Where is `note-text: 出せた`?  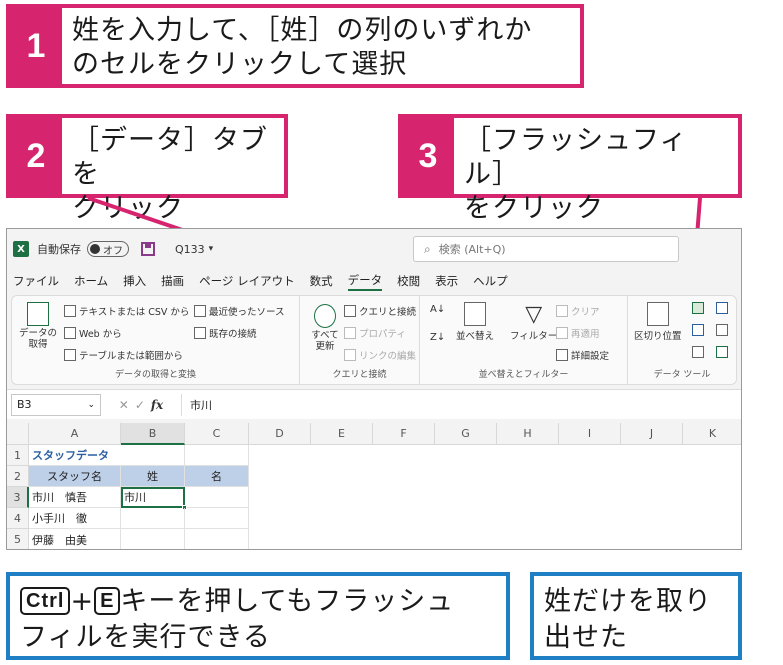
note-text: 出せた is located at coordinates (586, 637).